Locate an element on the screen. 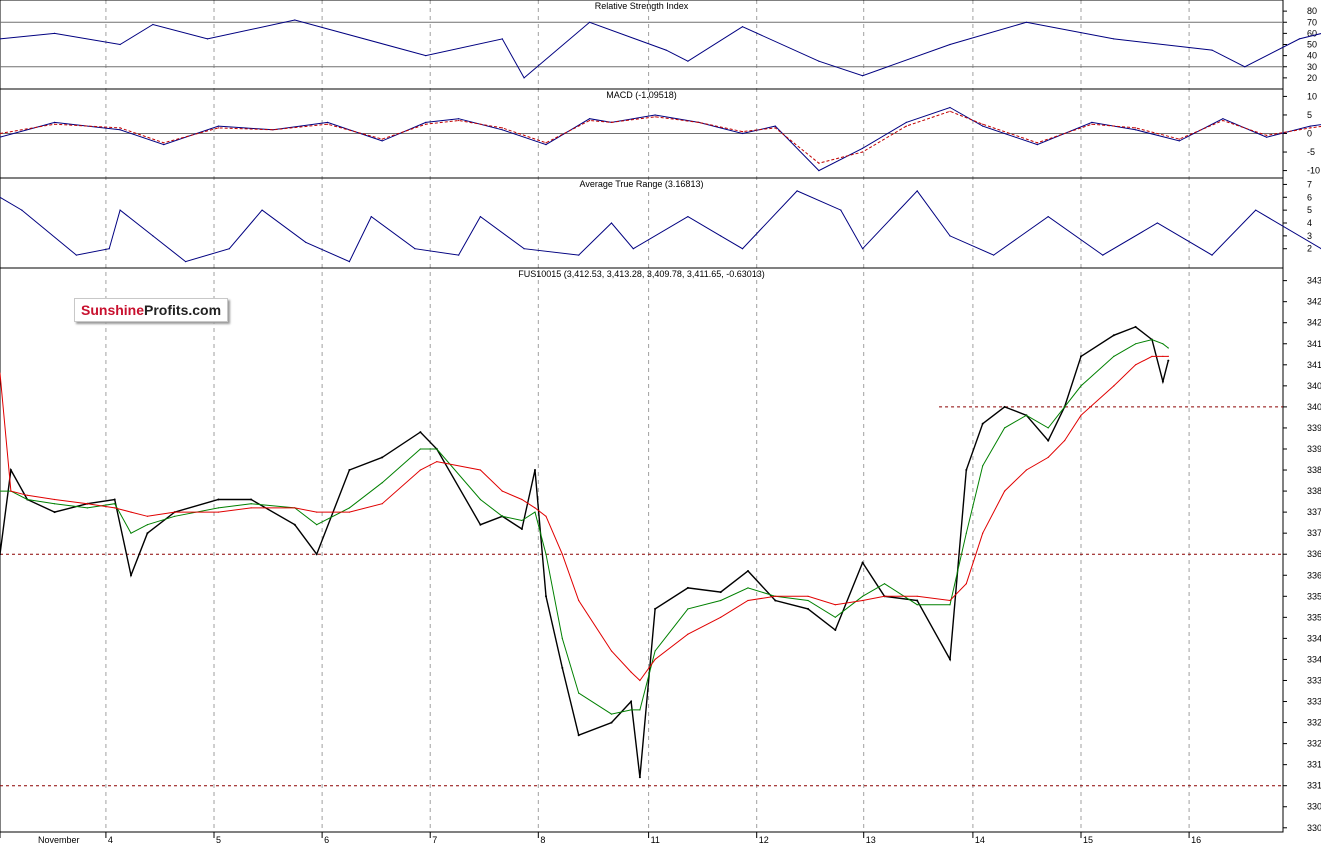 The height and width of the screenshot is (849, 1321). y-tick-label-3-4: 3410 is located at coordinates (1314, 365).